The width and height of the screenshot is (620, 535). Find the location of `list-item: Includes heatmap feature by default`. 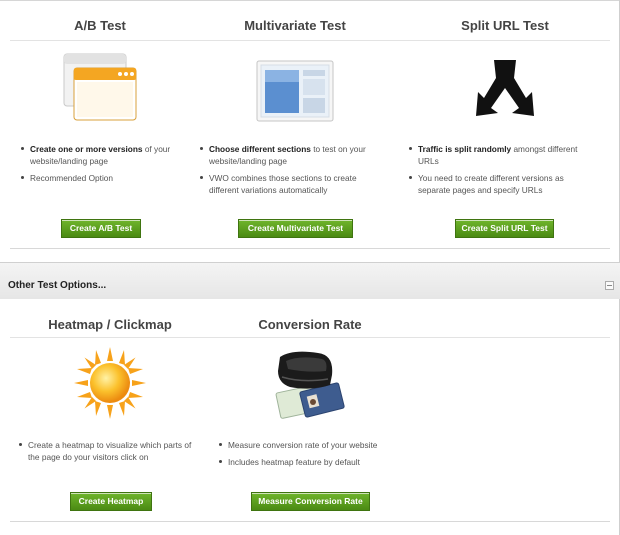

list-item: Includes heatmap feature by default is located at coordinates (313, 462).